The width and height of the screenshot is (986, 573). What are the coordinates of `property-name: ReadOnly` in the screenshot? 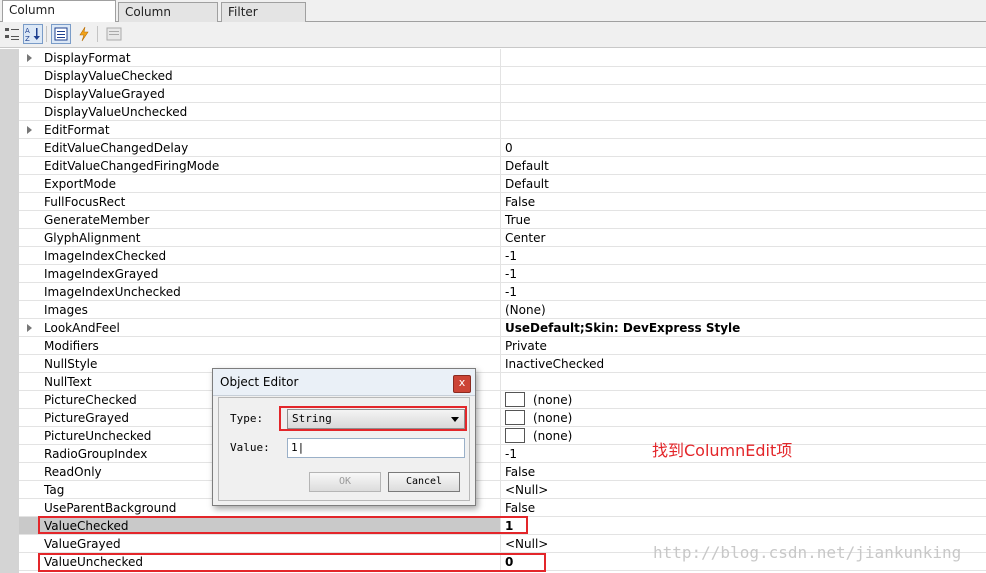 It's located at (73, 472).